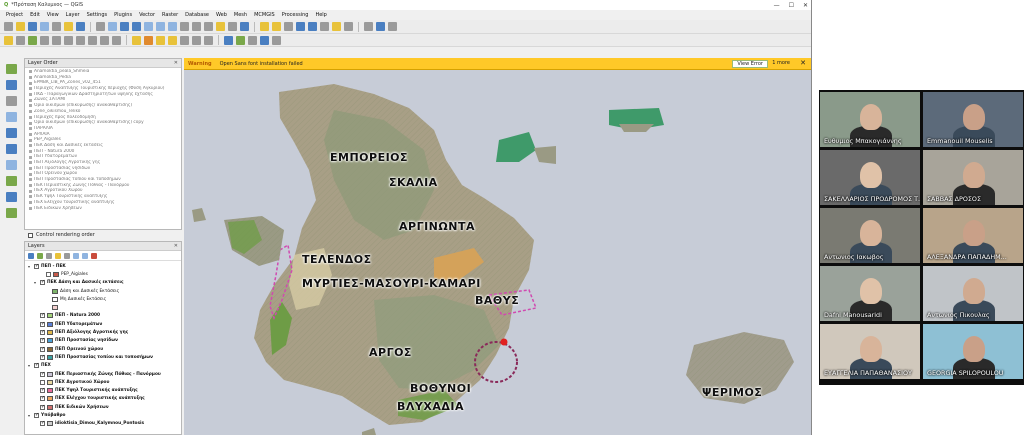 This screenshot has height=435, width=1024. What do you see at coordinates (232, 26) in the screenshot?
I see `temporal-controller-icon` at bounding box center [232, 26].